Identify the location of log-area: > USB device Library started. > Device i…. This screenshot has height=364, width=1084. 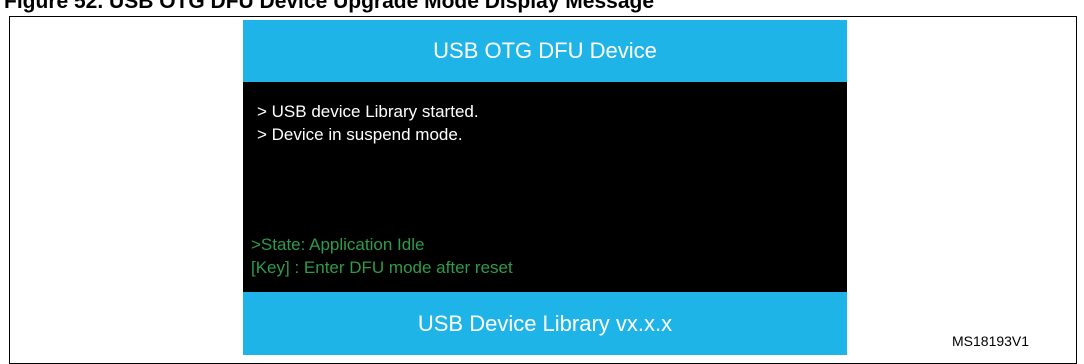
(368, 123).